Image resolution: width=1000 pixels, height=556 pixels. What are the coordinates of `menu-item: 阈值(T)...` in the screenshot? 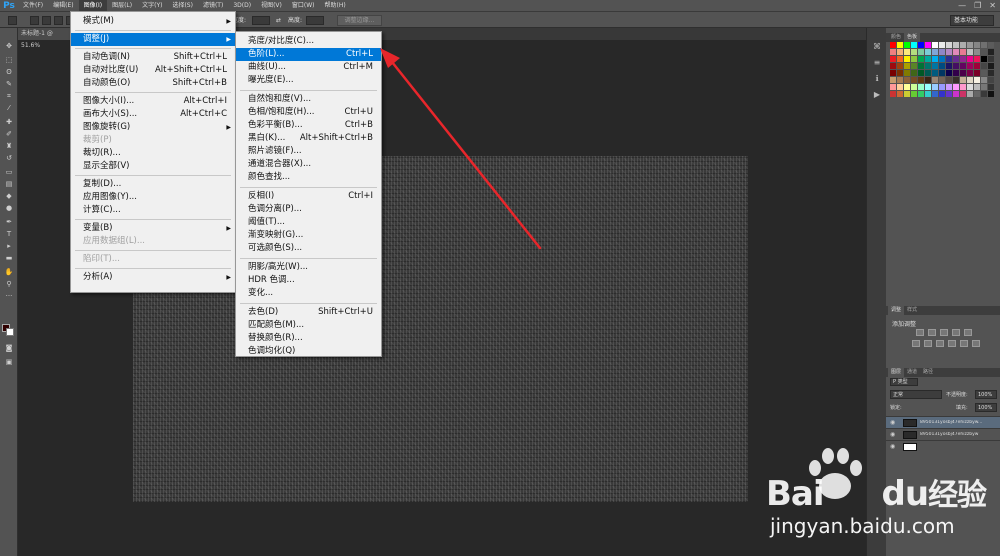 It's located at (308, 222).